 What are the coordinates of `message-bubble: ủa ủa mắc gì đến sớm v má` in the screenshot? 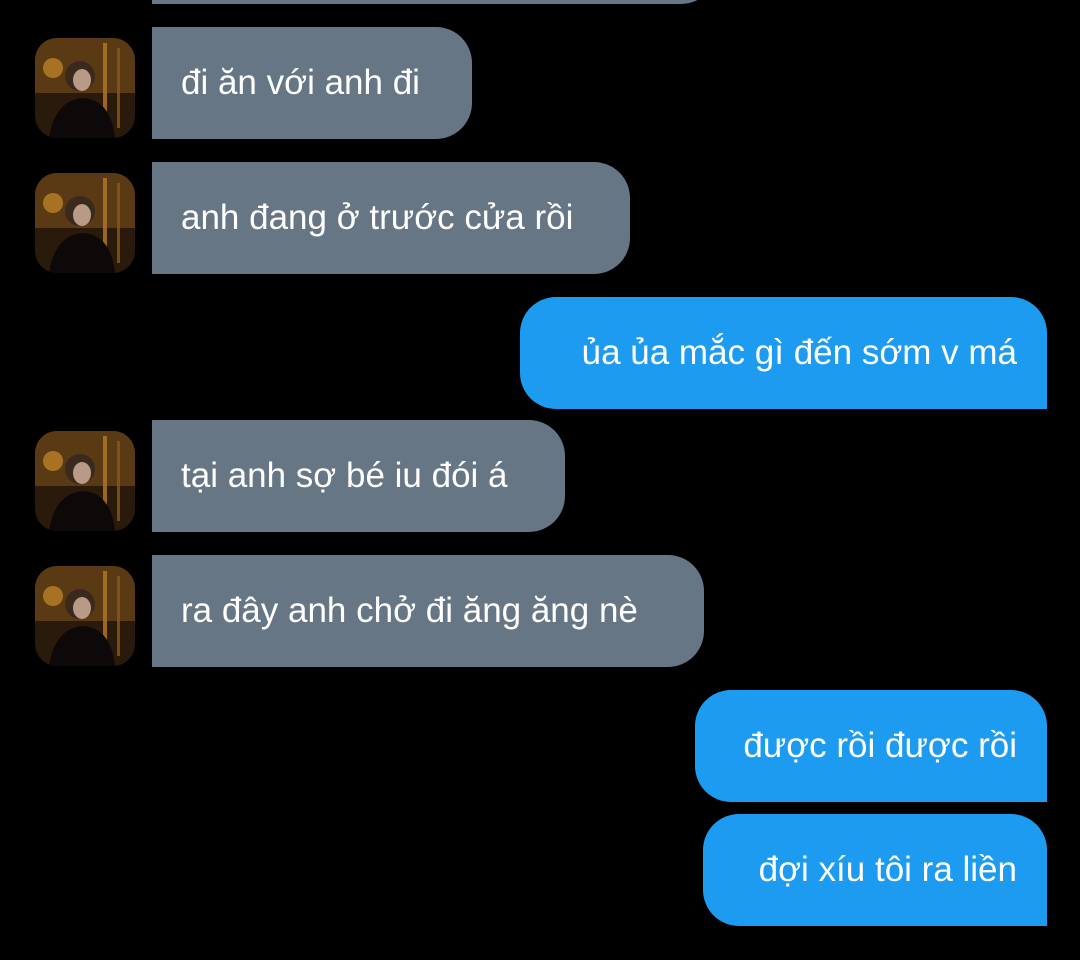 It's located at (783, 353).